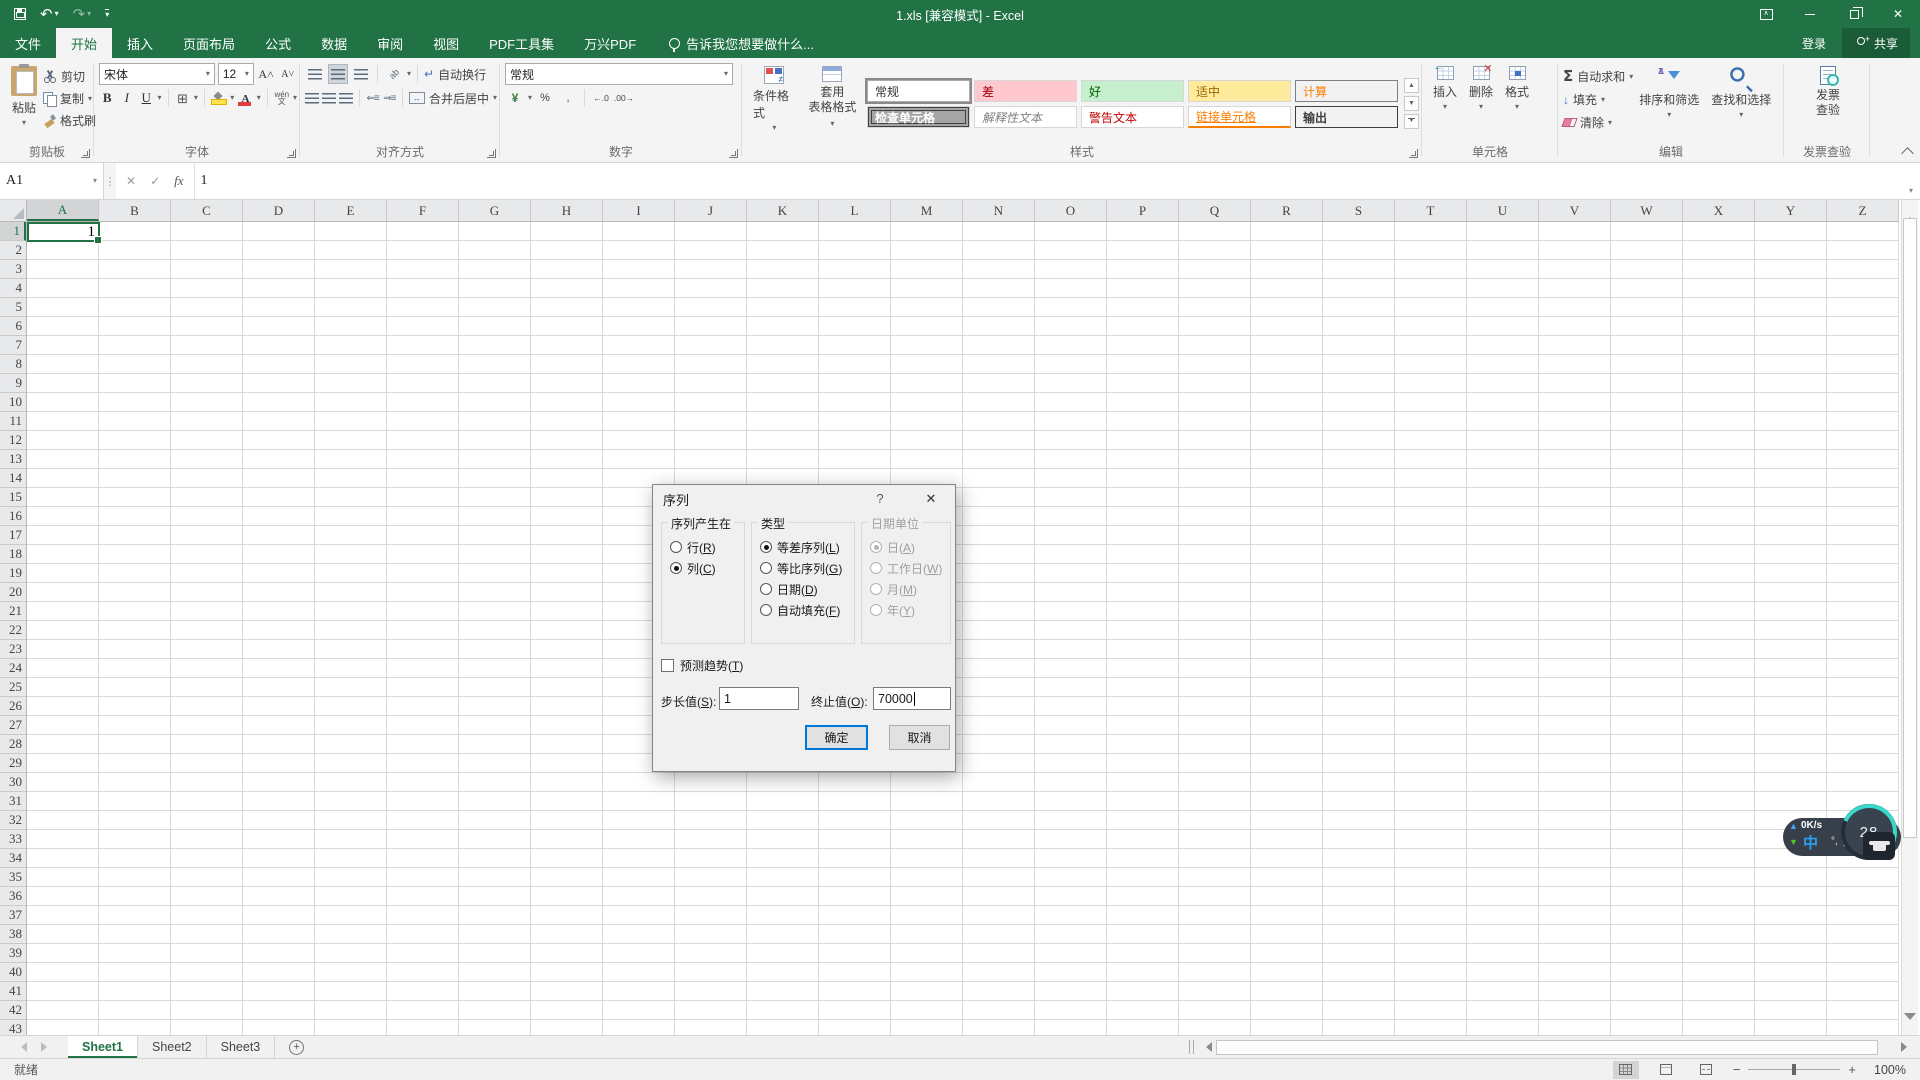 This screenshot has width=1920, height=1080. I want to click on row-header-43: 43, so click(13, 1027).